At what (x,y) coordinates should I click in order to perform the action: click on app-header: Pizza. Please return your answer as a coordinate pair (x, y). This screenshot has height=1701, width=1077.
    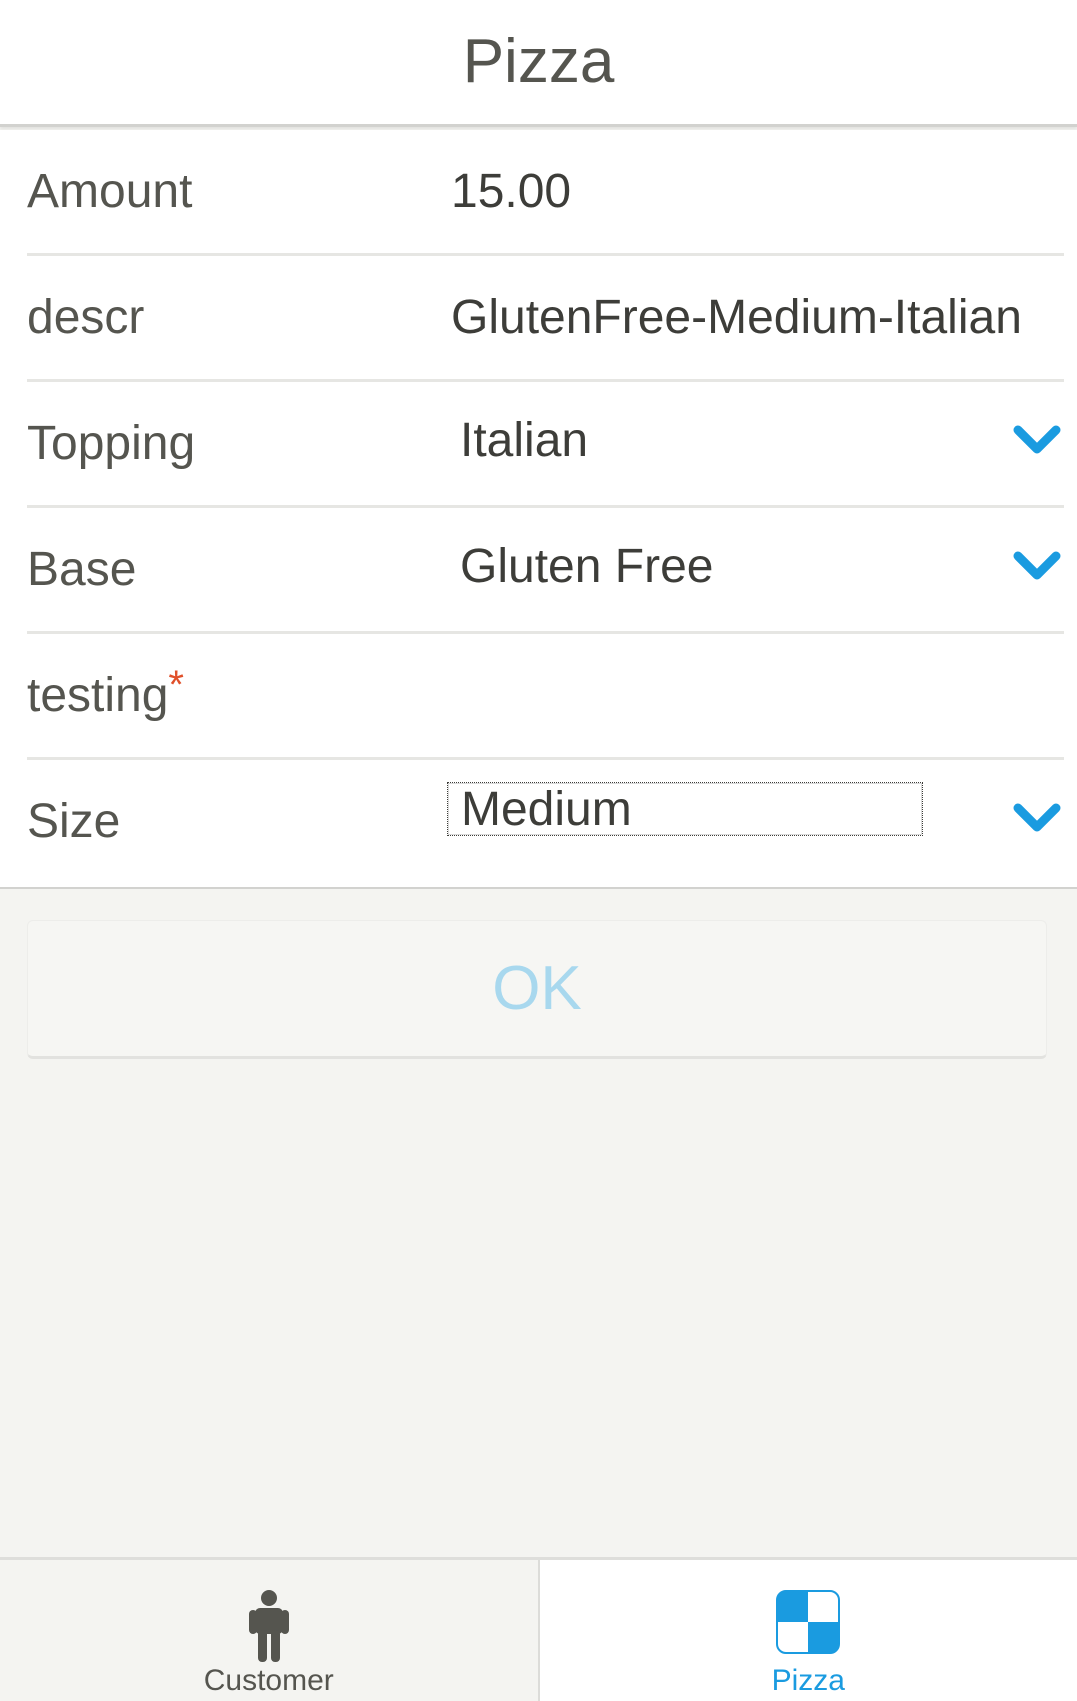
    Looking at the image, I should click on (538, 63).